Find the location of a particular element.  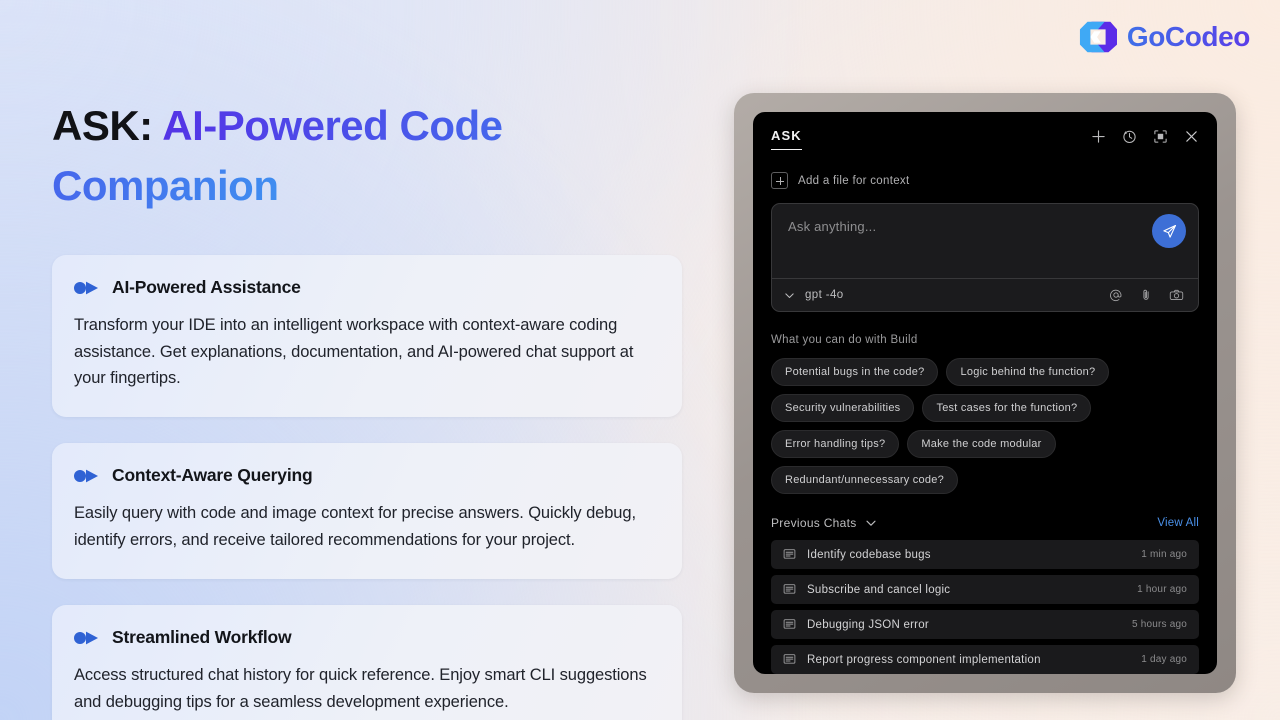

tab-ask: ASK is located at coordinates (786, 139).